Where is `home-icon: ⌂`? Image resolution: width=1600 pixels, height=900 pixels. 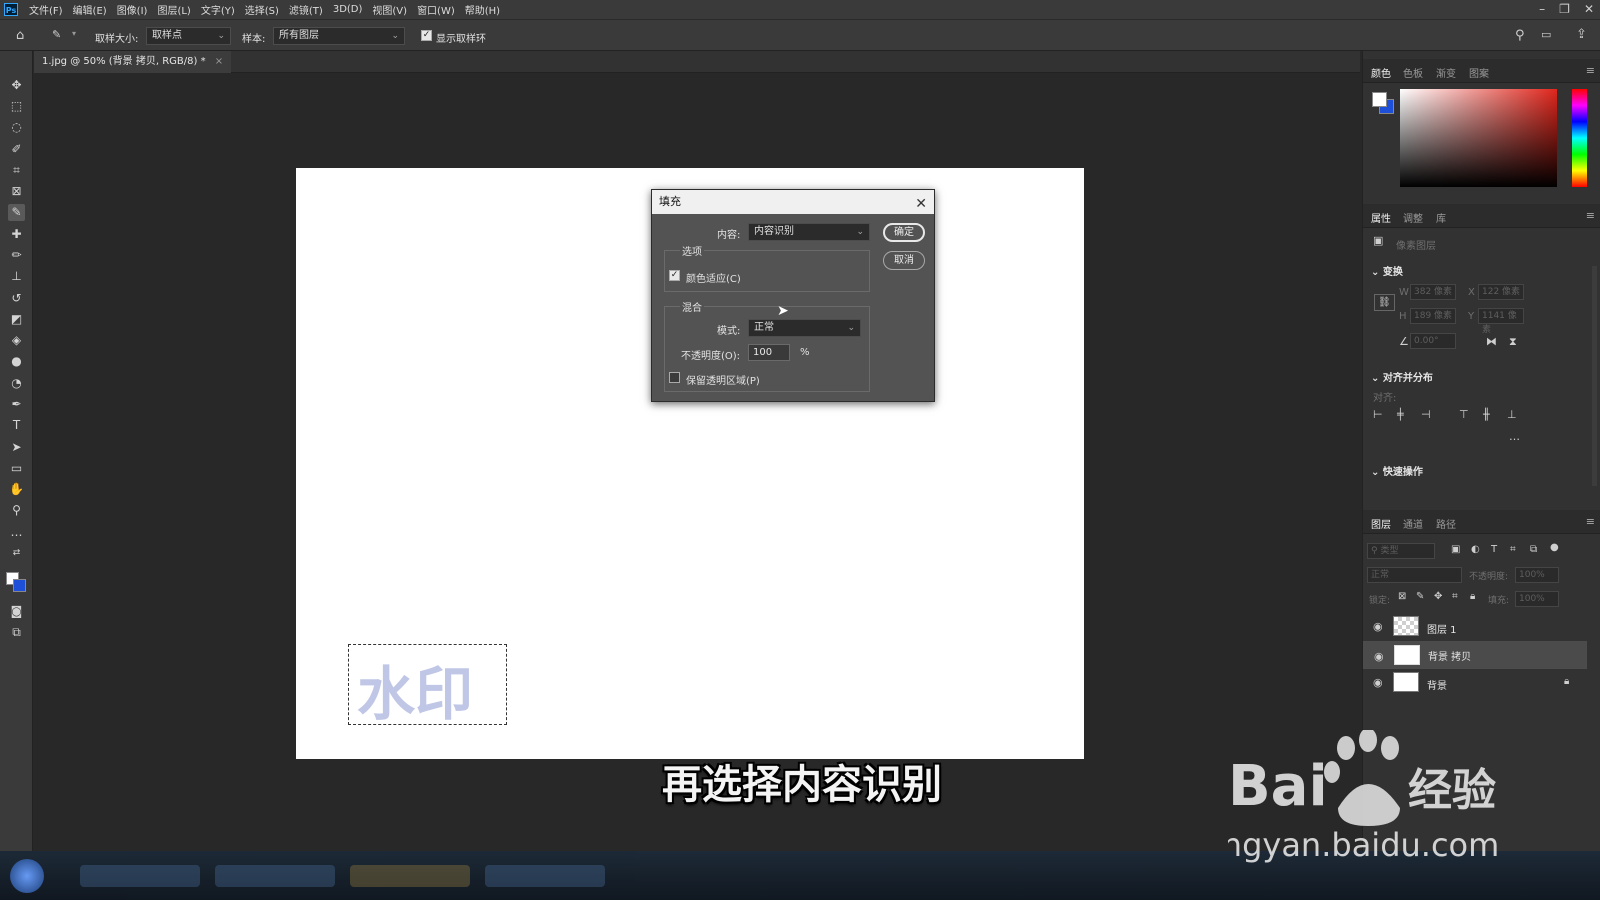 home-icon: ⌂ is located at coordinates (20, 35).